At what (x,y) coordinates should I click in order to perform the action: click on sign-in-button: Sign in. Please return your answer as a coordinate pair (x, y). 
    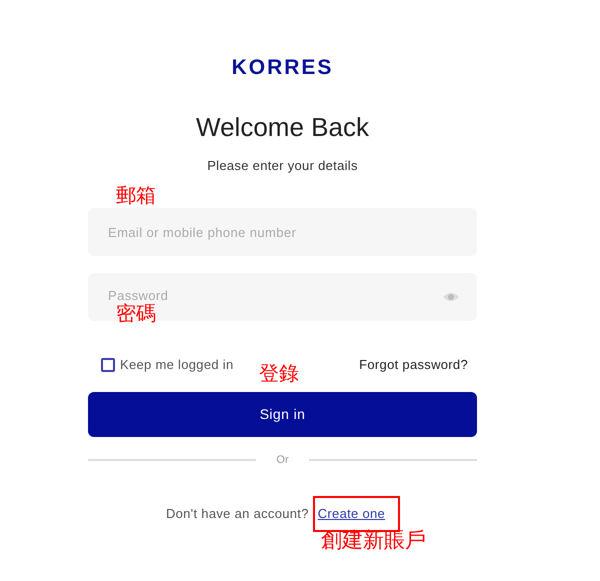
    Looking at the image, I should click on (282, 414).